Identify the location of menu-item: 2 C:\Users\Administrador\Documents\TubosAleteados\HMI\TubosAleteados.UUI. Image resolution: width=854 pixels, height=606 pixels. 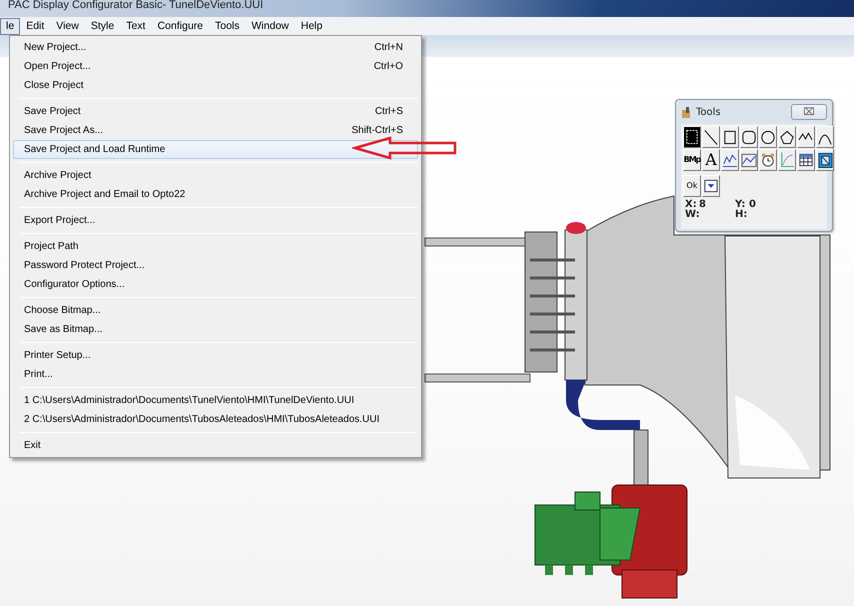
(215, 419).